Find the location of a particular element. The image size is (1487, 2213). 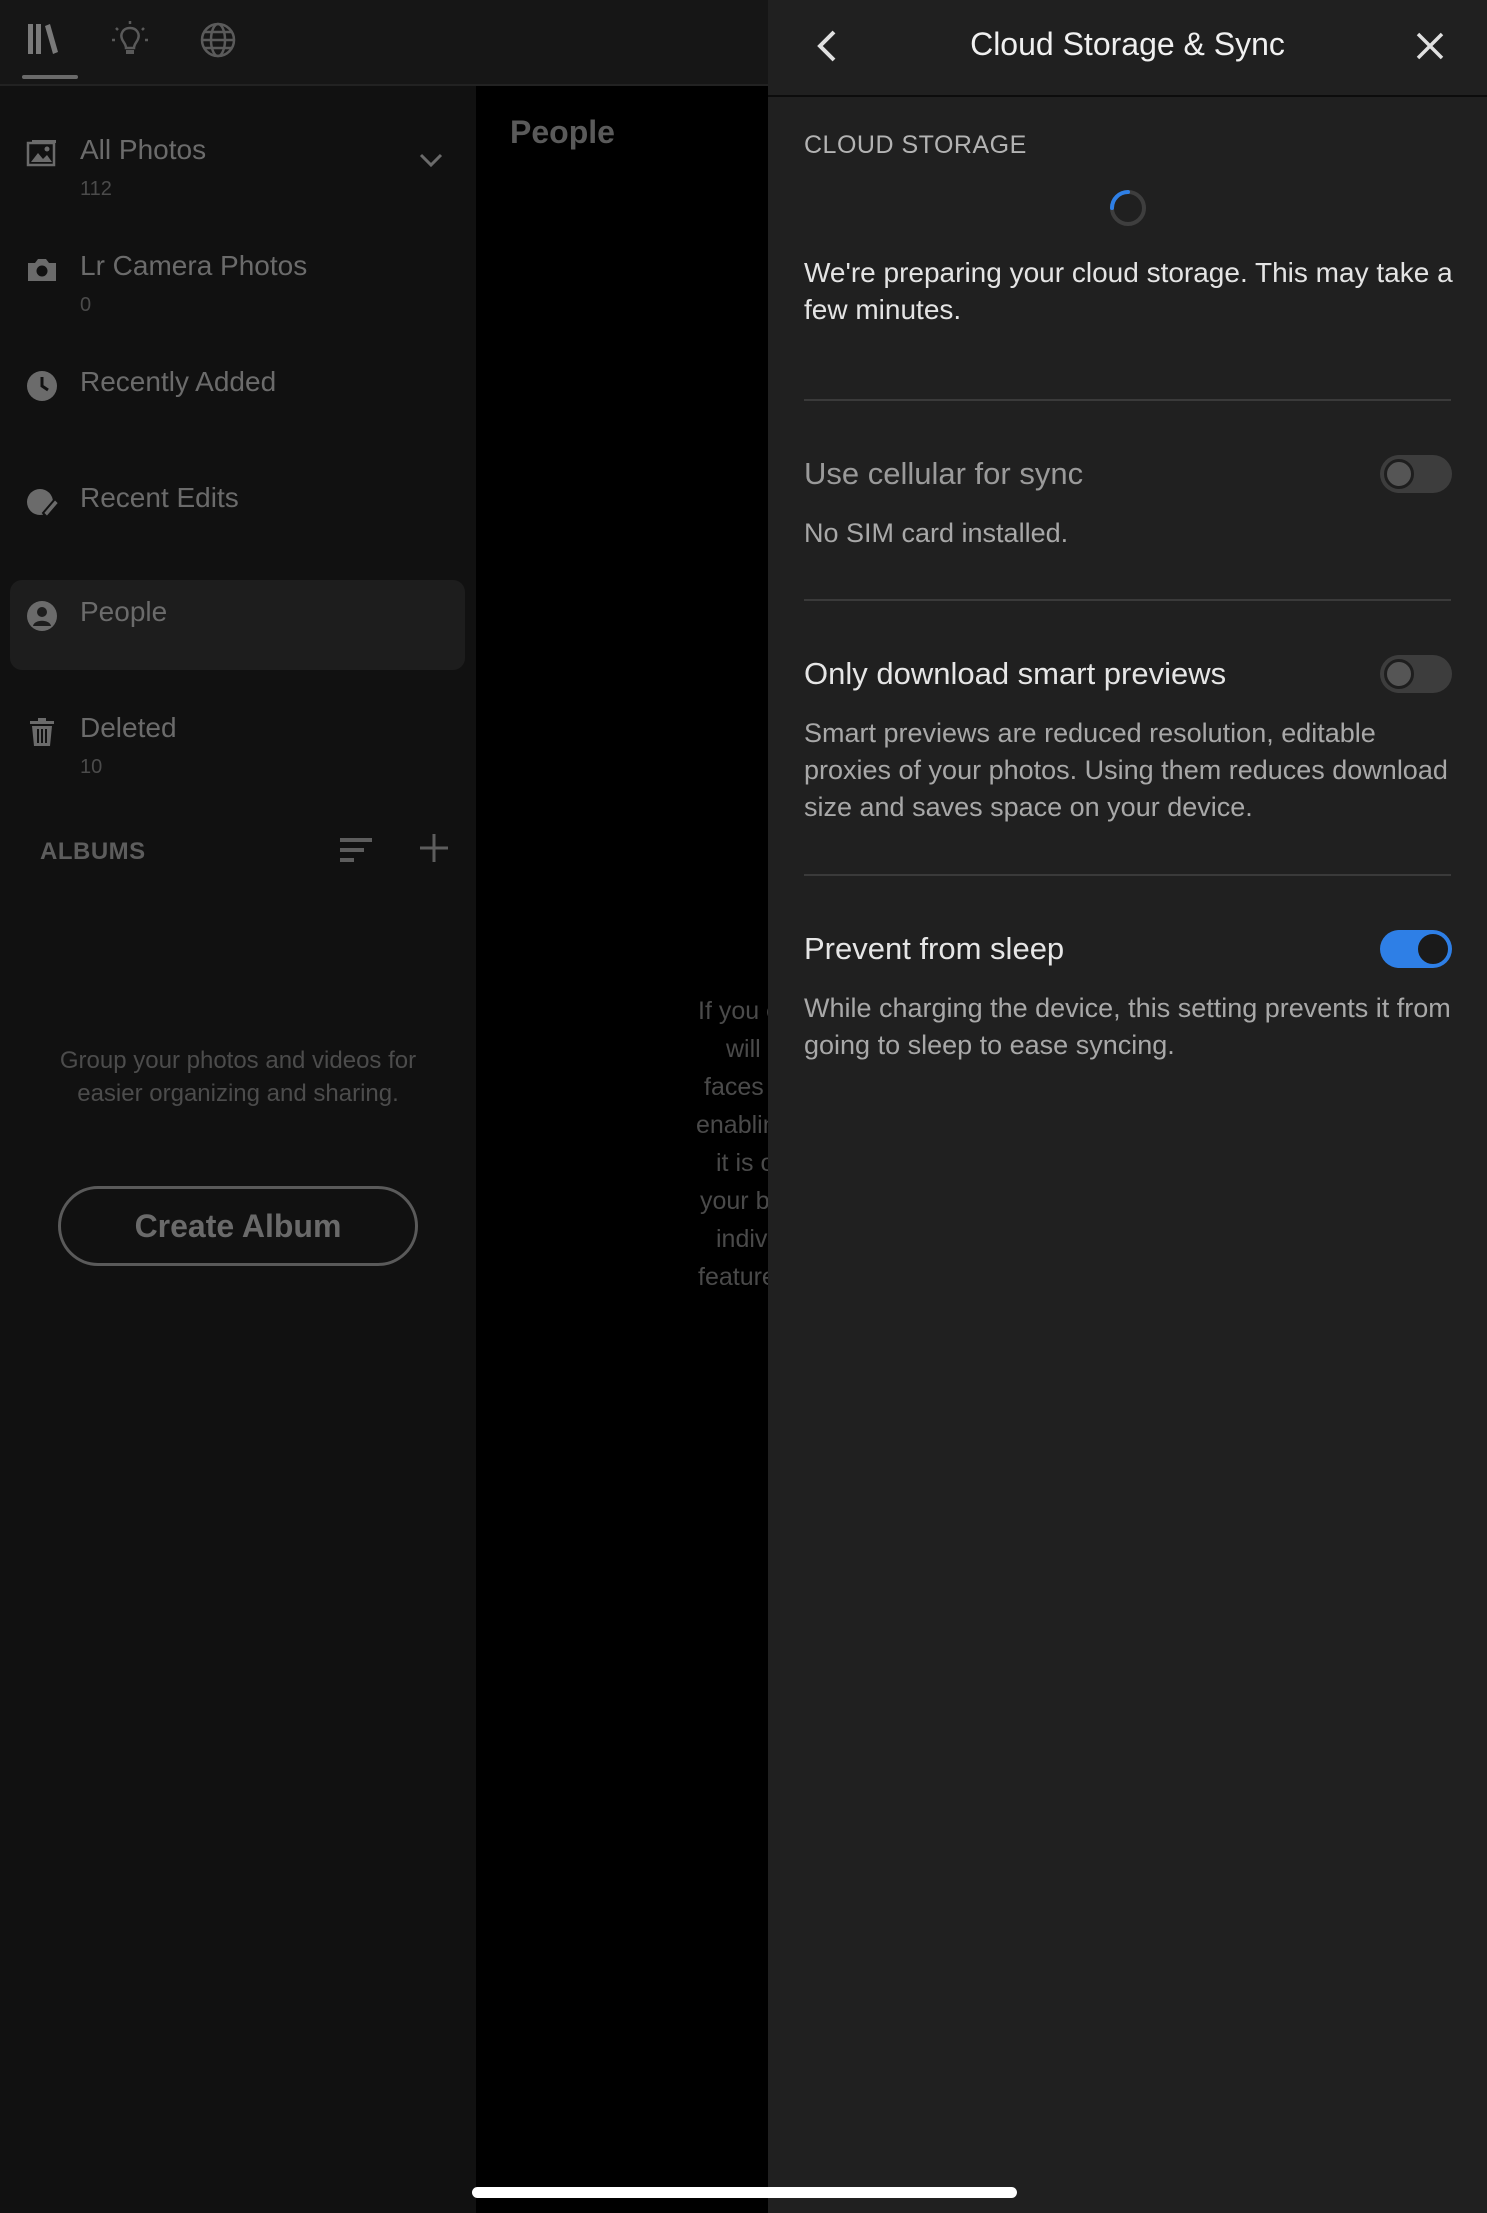

sidebar-item-recently-added: Recently Added is located at coordinates (237, 395).